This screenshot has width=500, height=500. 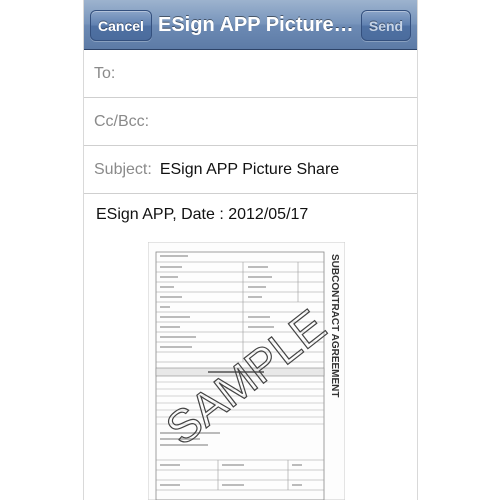 I want to click on to-label: To:, so click(x=105, y=73).